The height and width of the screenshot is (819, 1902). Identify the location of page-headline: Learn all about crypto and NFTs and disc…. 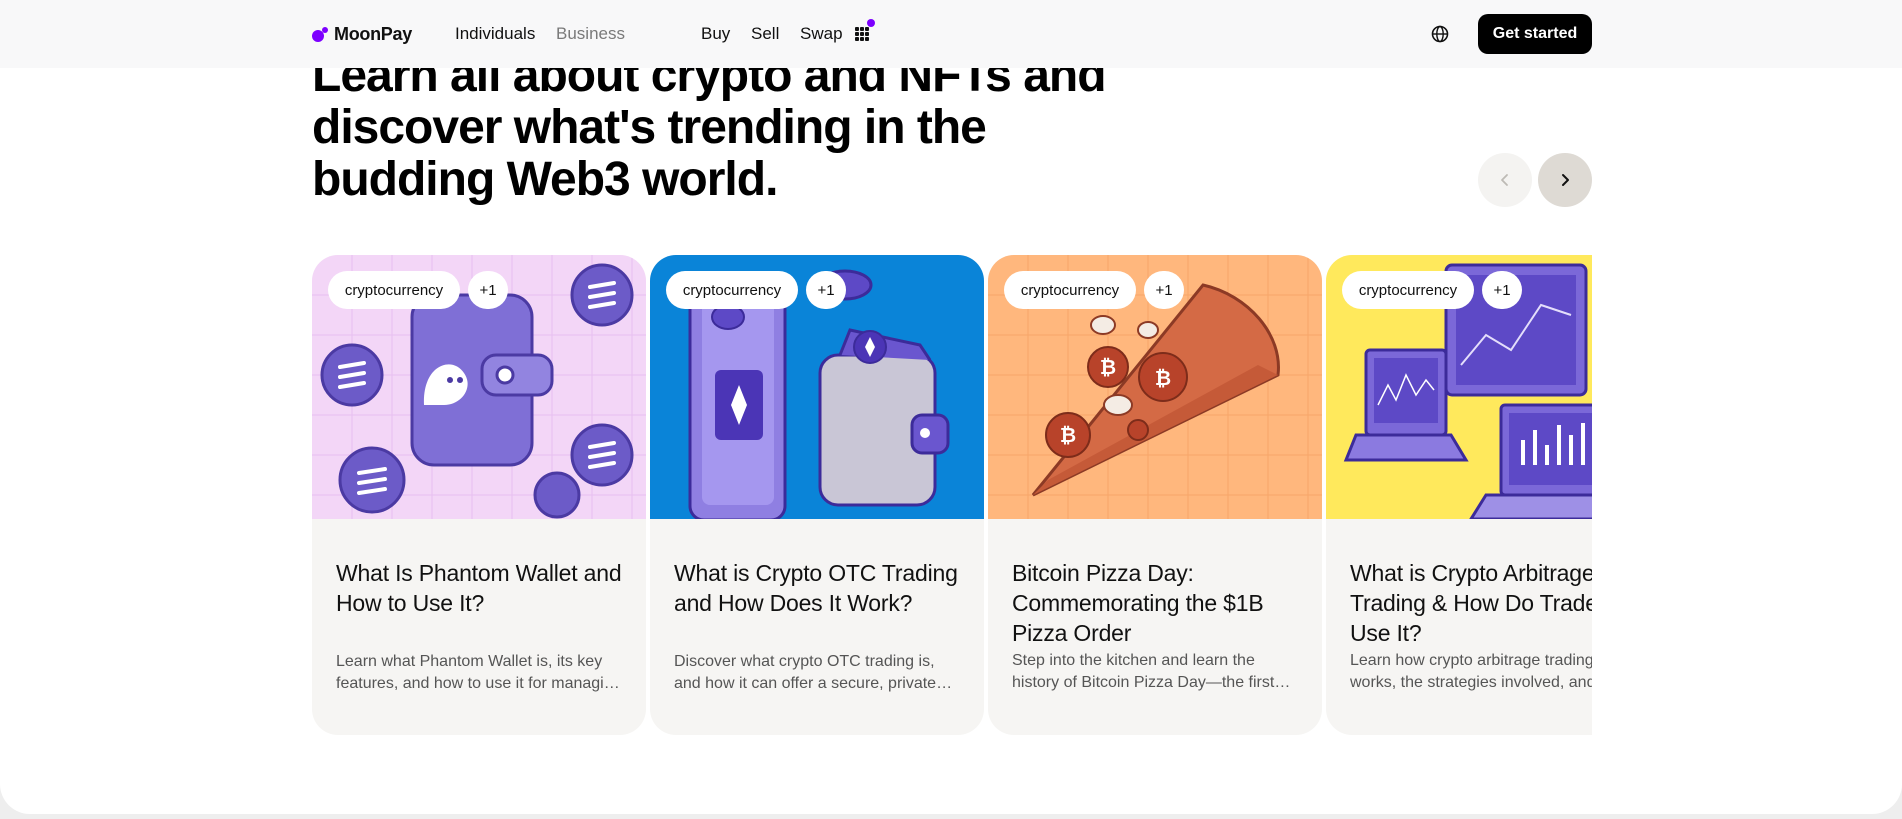
(709, 127).